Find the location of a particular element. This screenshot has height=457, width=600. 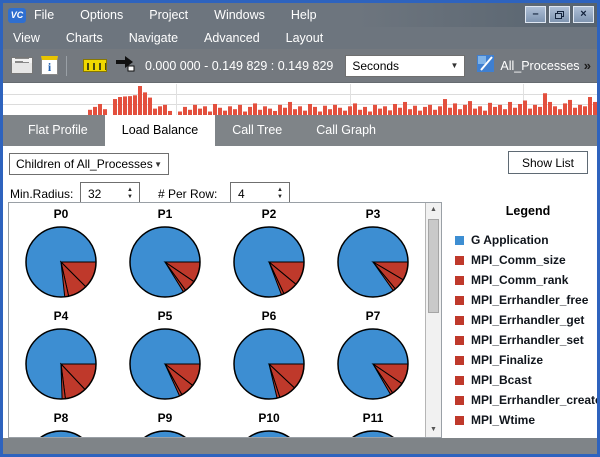

process-label: P2 is located at coordinates (269, 214).